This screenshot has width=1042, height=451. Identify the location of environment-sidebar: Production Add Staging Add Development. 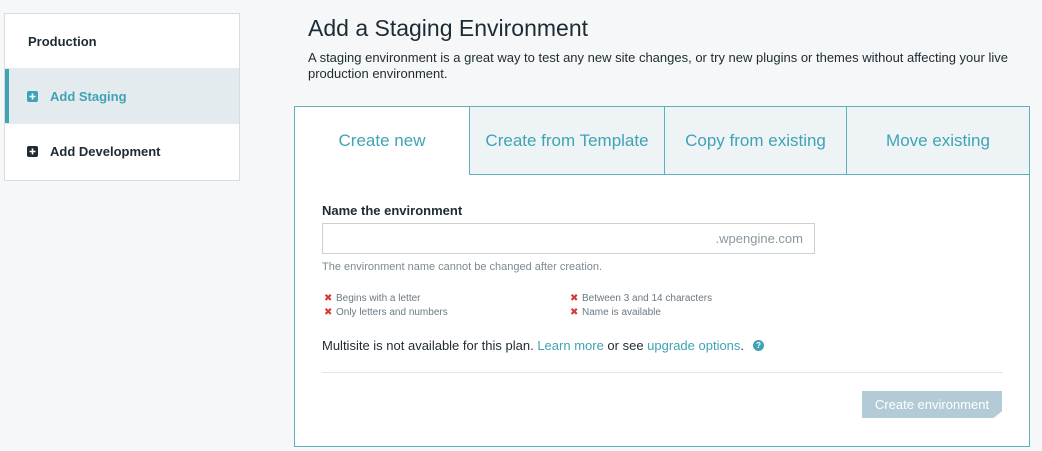
(122, 97).